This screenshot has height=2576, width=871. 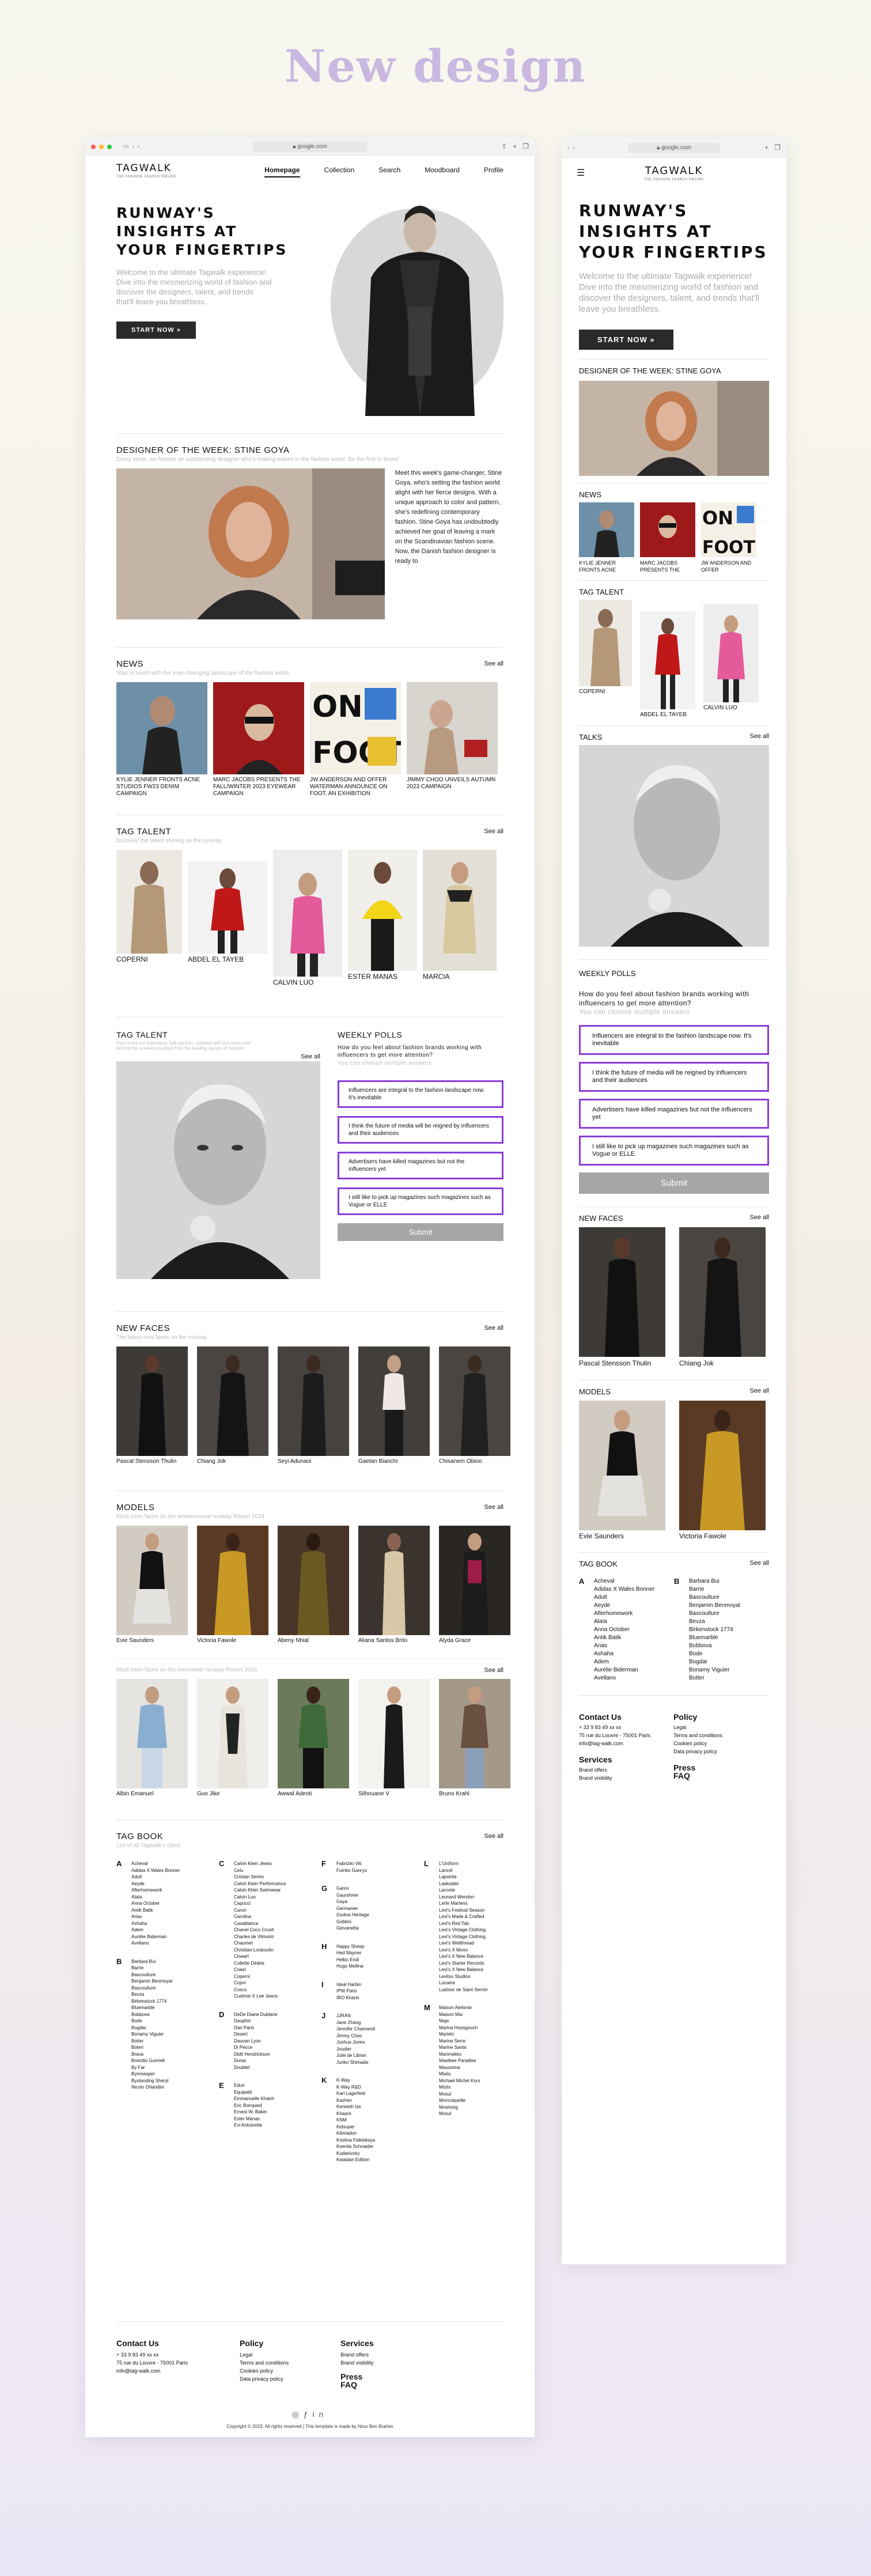 What do you see at coordinates (722, 1297) in the screenshot?
I see `face-card: Chiang Jok` at bounding box center [722, 1297].